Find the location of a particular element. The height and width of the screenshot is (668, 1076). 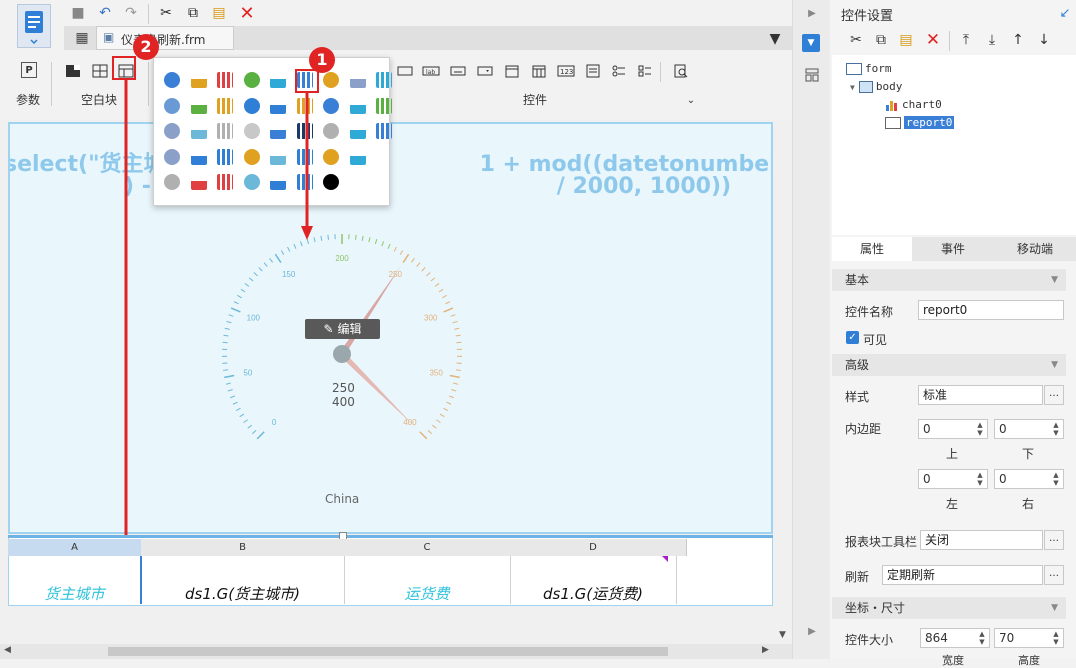

tab-properties: 属性 is located at coordinates (872, 249).